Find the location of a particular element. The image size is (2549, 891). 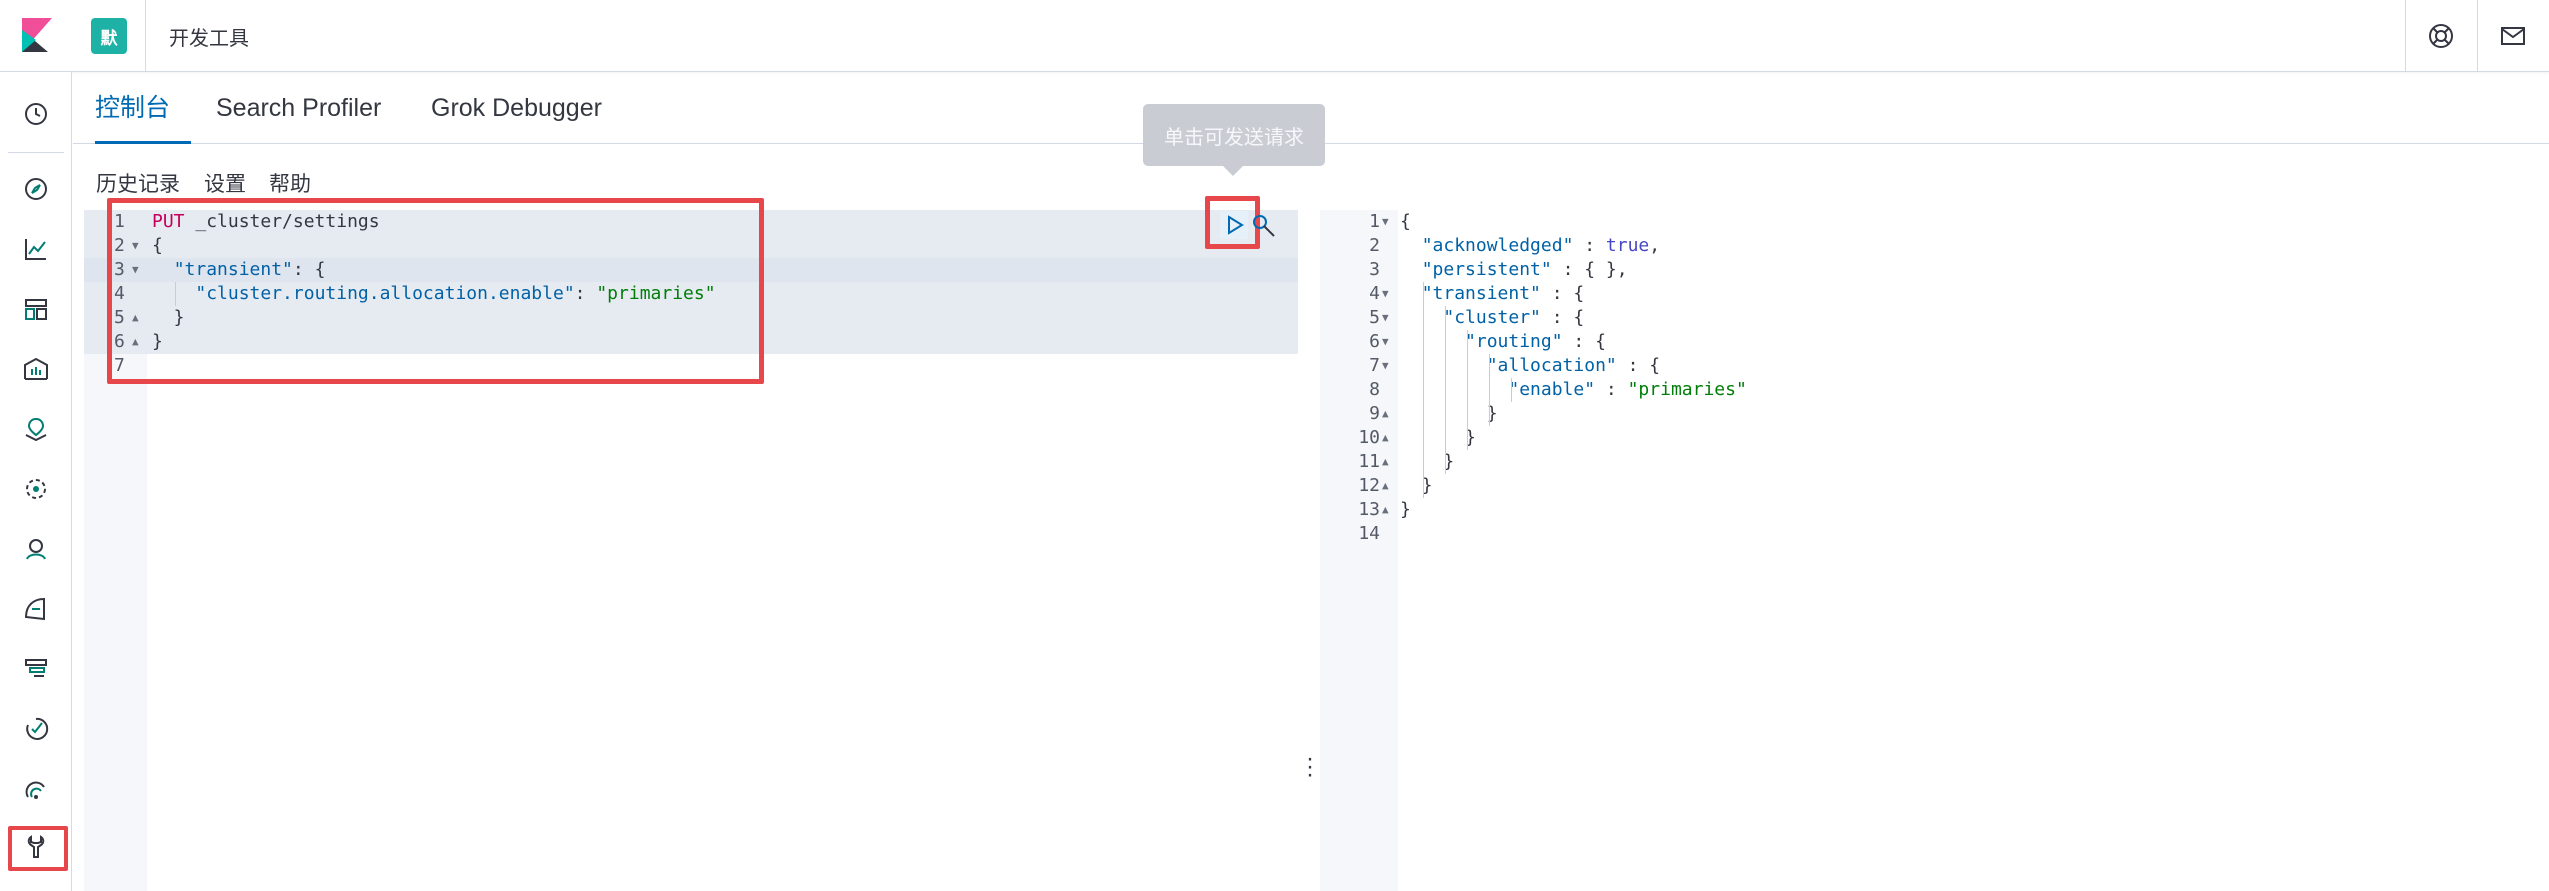

response-line: 8 "enable" : "primaries" is located at coordinates (1558, 389).